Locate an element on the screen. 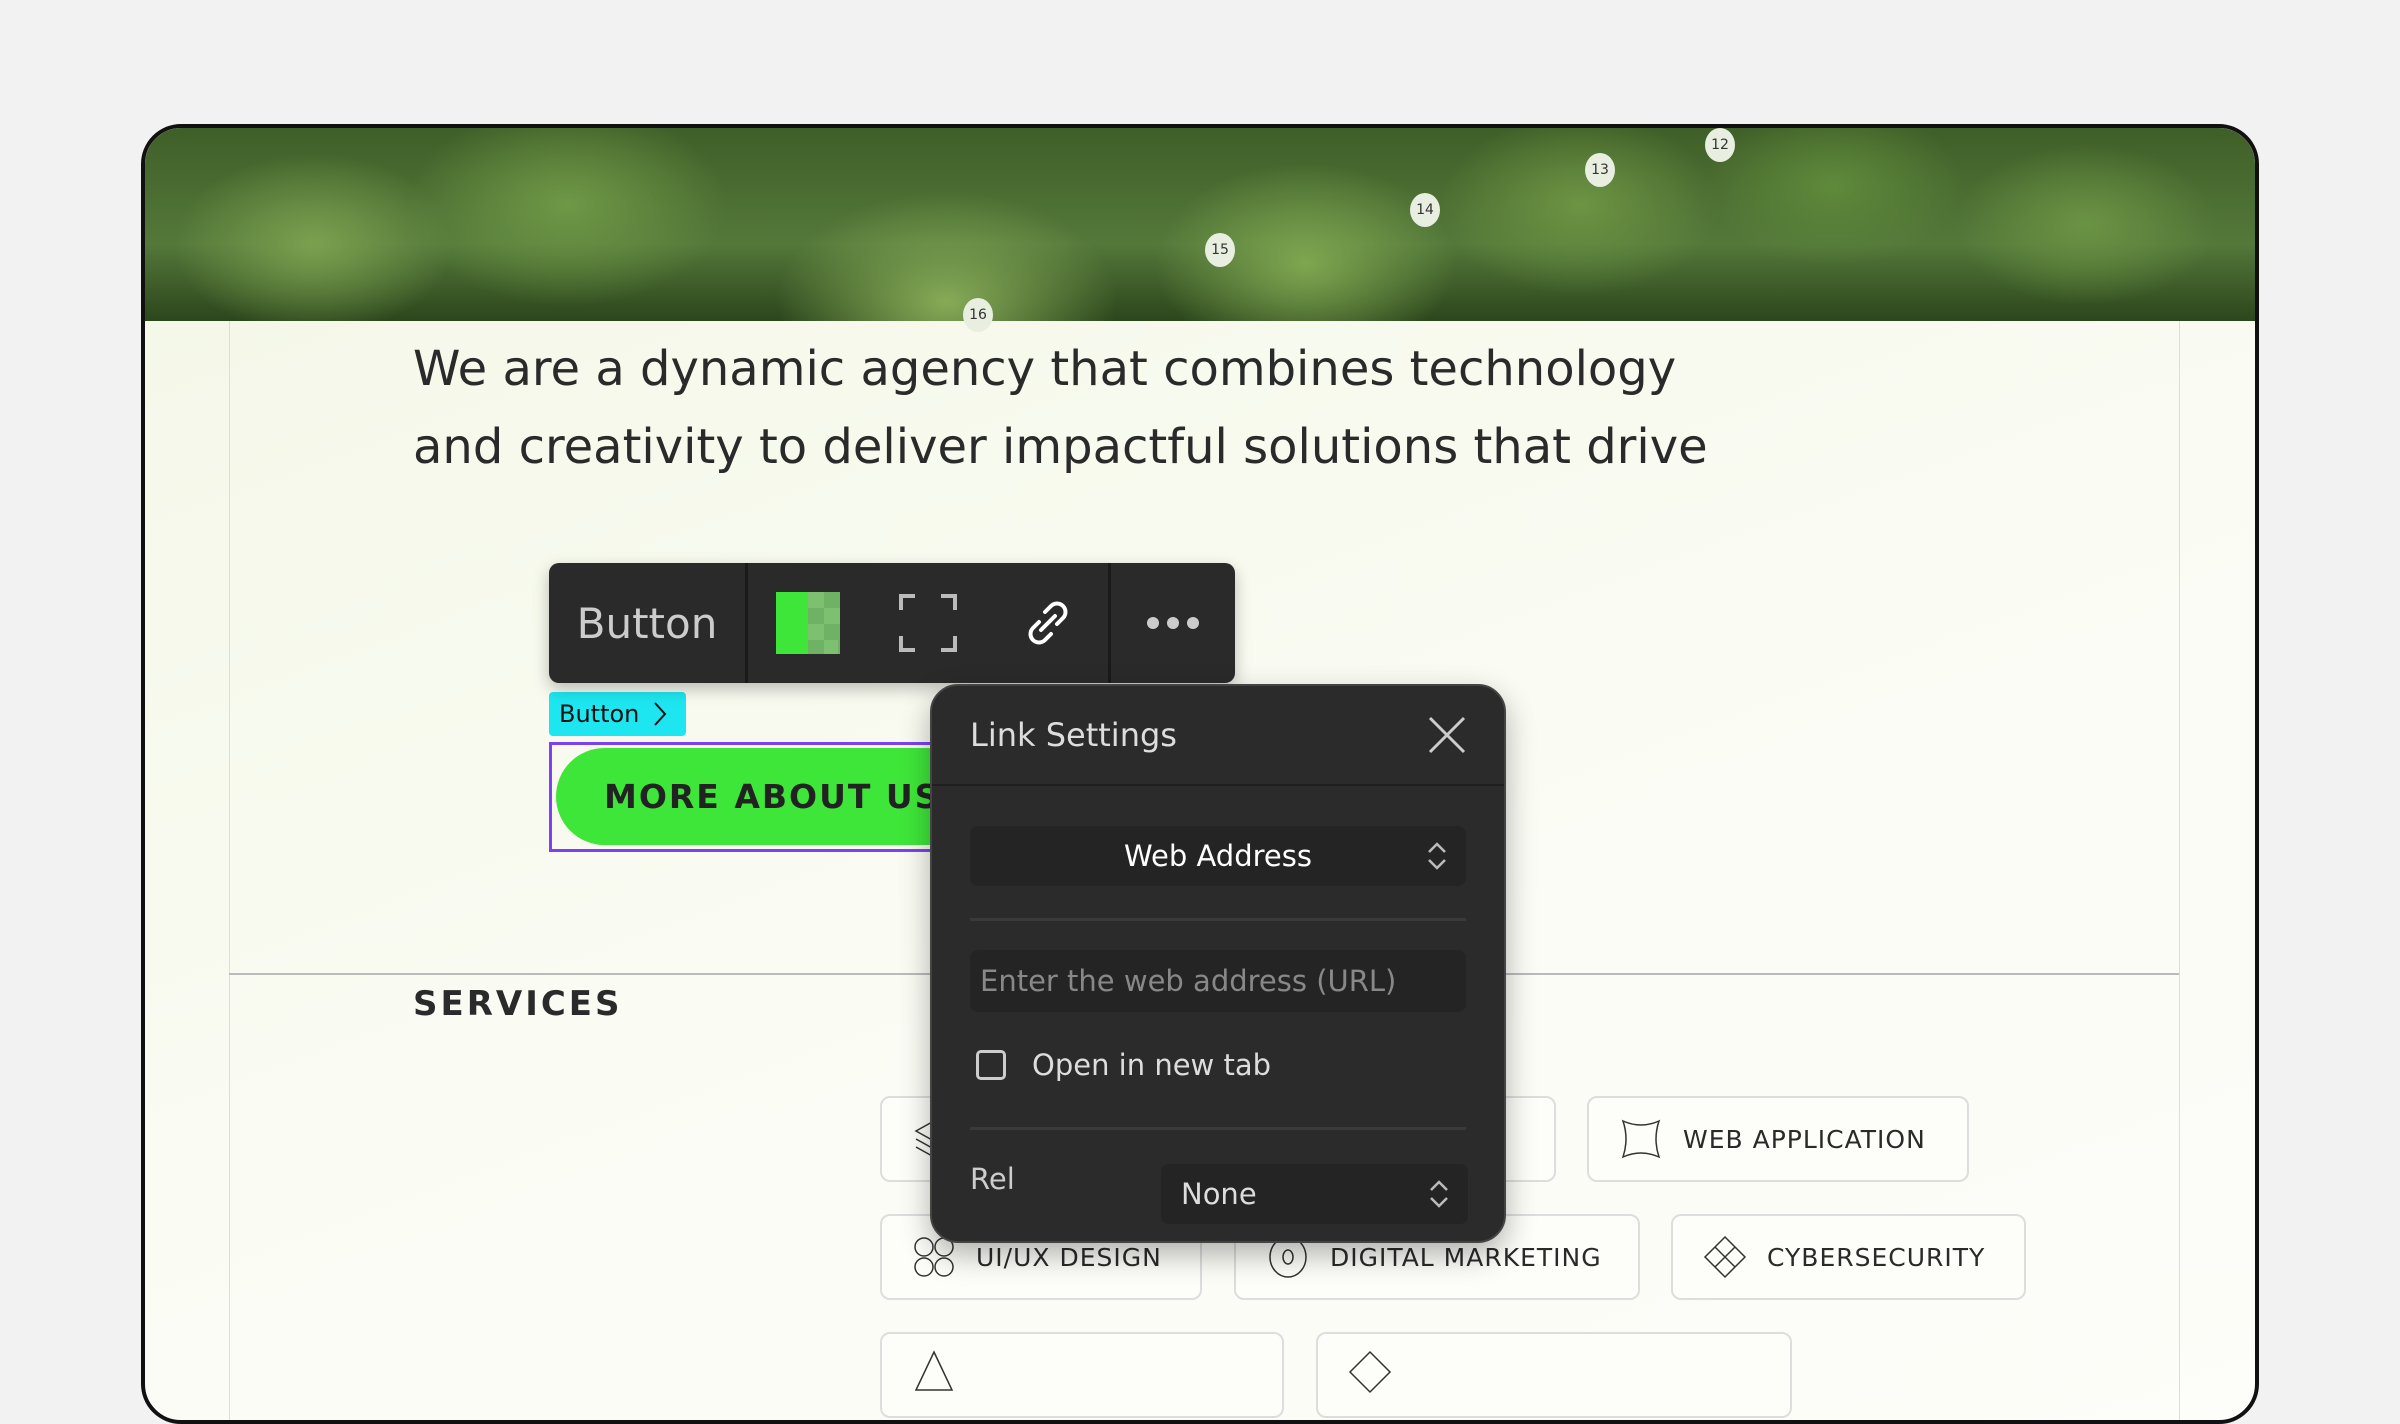  rel-label: Rel is located at coordinates (992, 1179).